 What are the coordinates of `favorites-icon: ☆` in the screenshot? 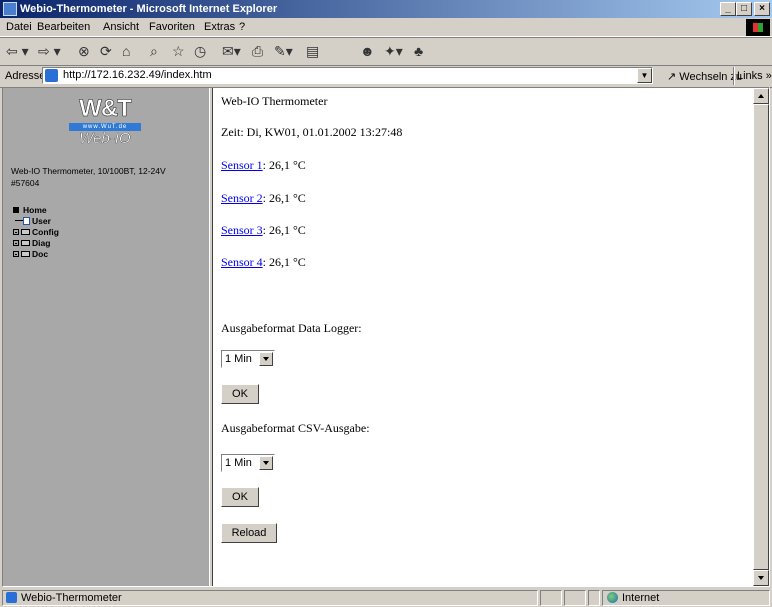 It's located at (178, 51).